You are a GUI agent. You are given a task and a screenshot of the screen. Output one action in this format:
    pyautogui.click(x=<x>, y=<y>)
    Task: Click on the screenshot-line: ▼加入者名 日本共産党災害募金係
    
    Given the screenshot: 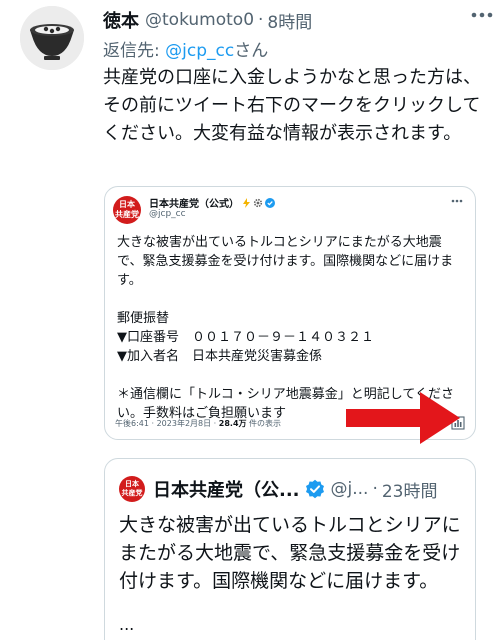 What is the action you would take?
    pyautogui.click(x=219, y=356)
    